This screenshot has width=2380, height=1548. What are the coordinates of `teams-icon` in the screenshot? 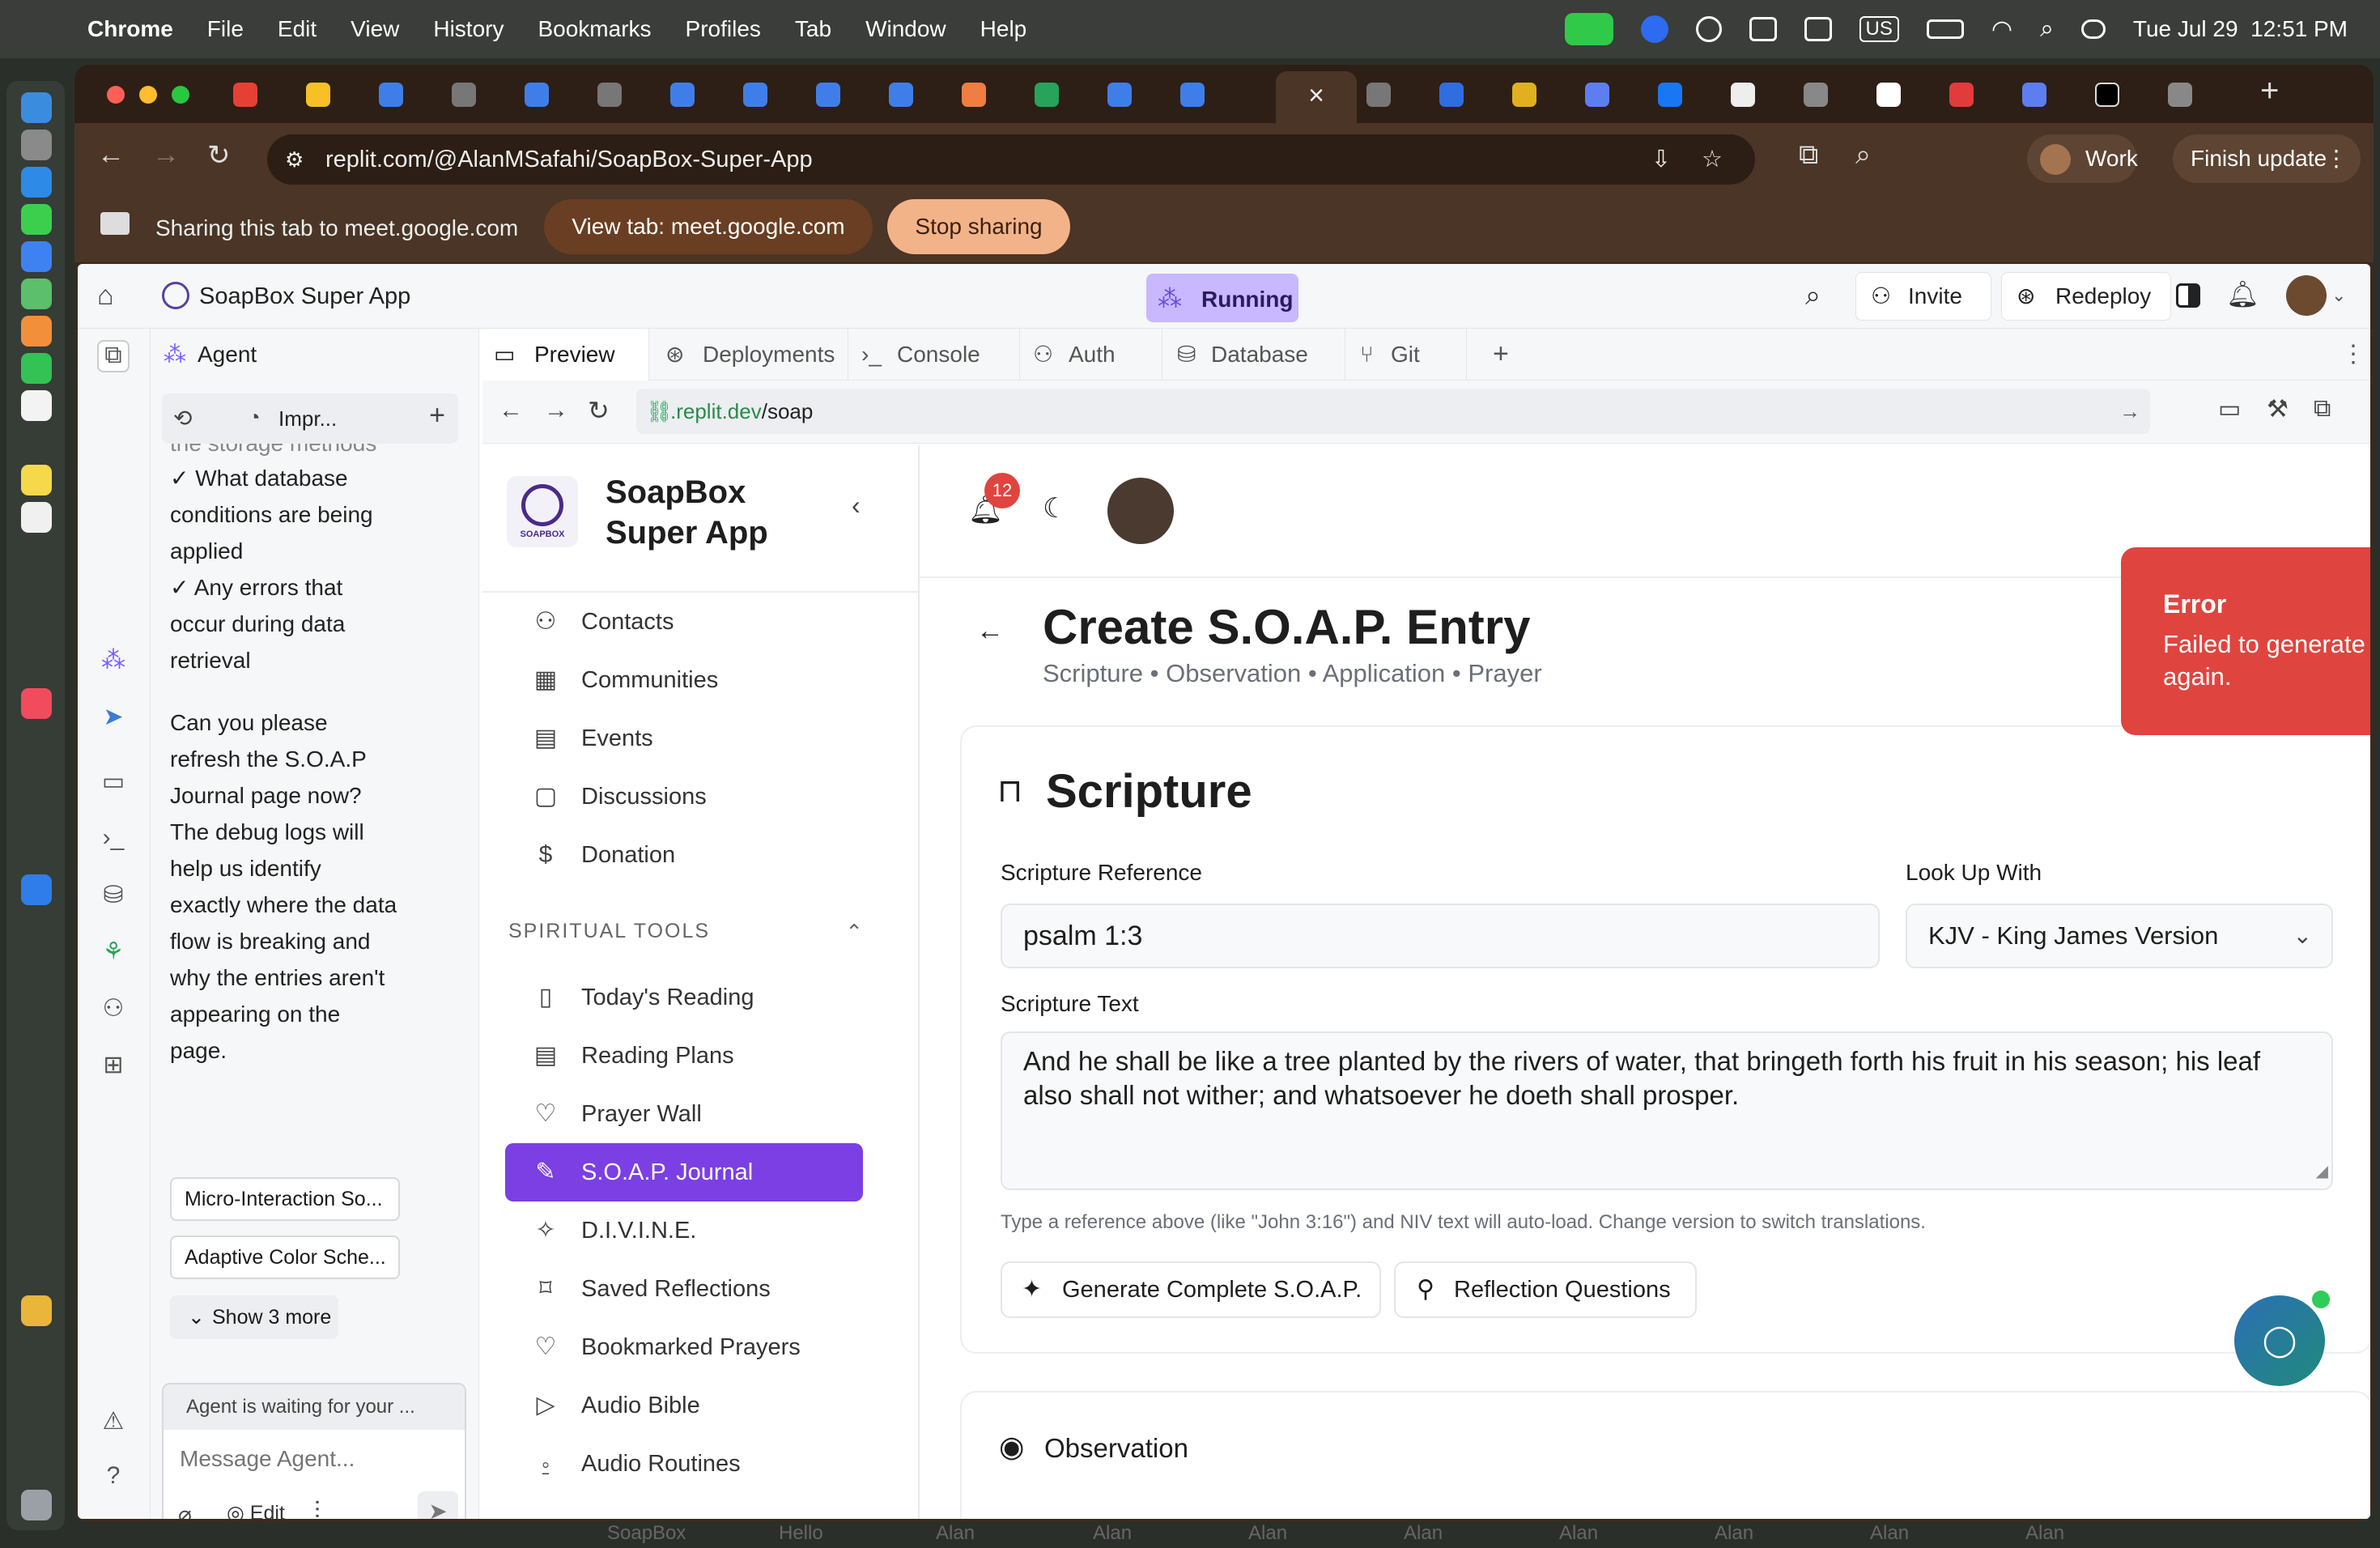 It's located at (1818, 29).